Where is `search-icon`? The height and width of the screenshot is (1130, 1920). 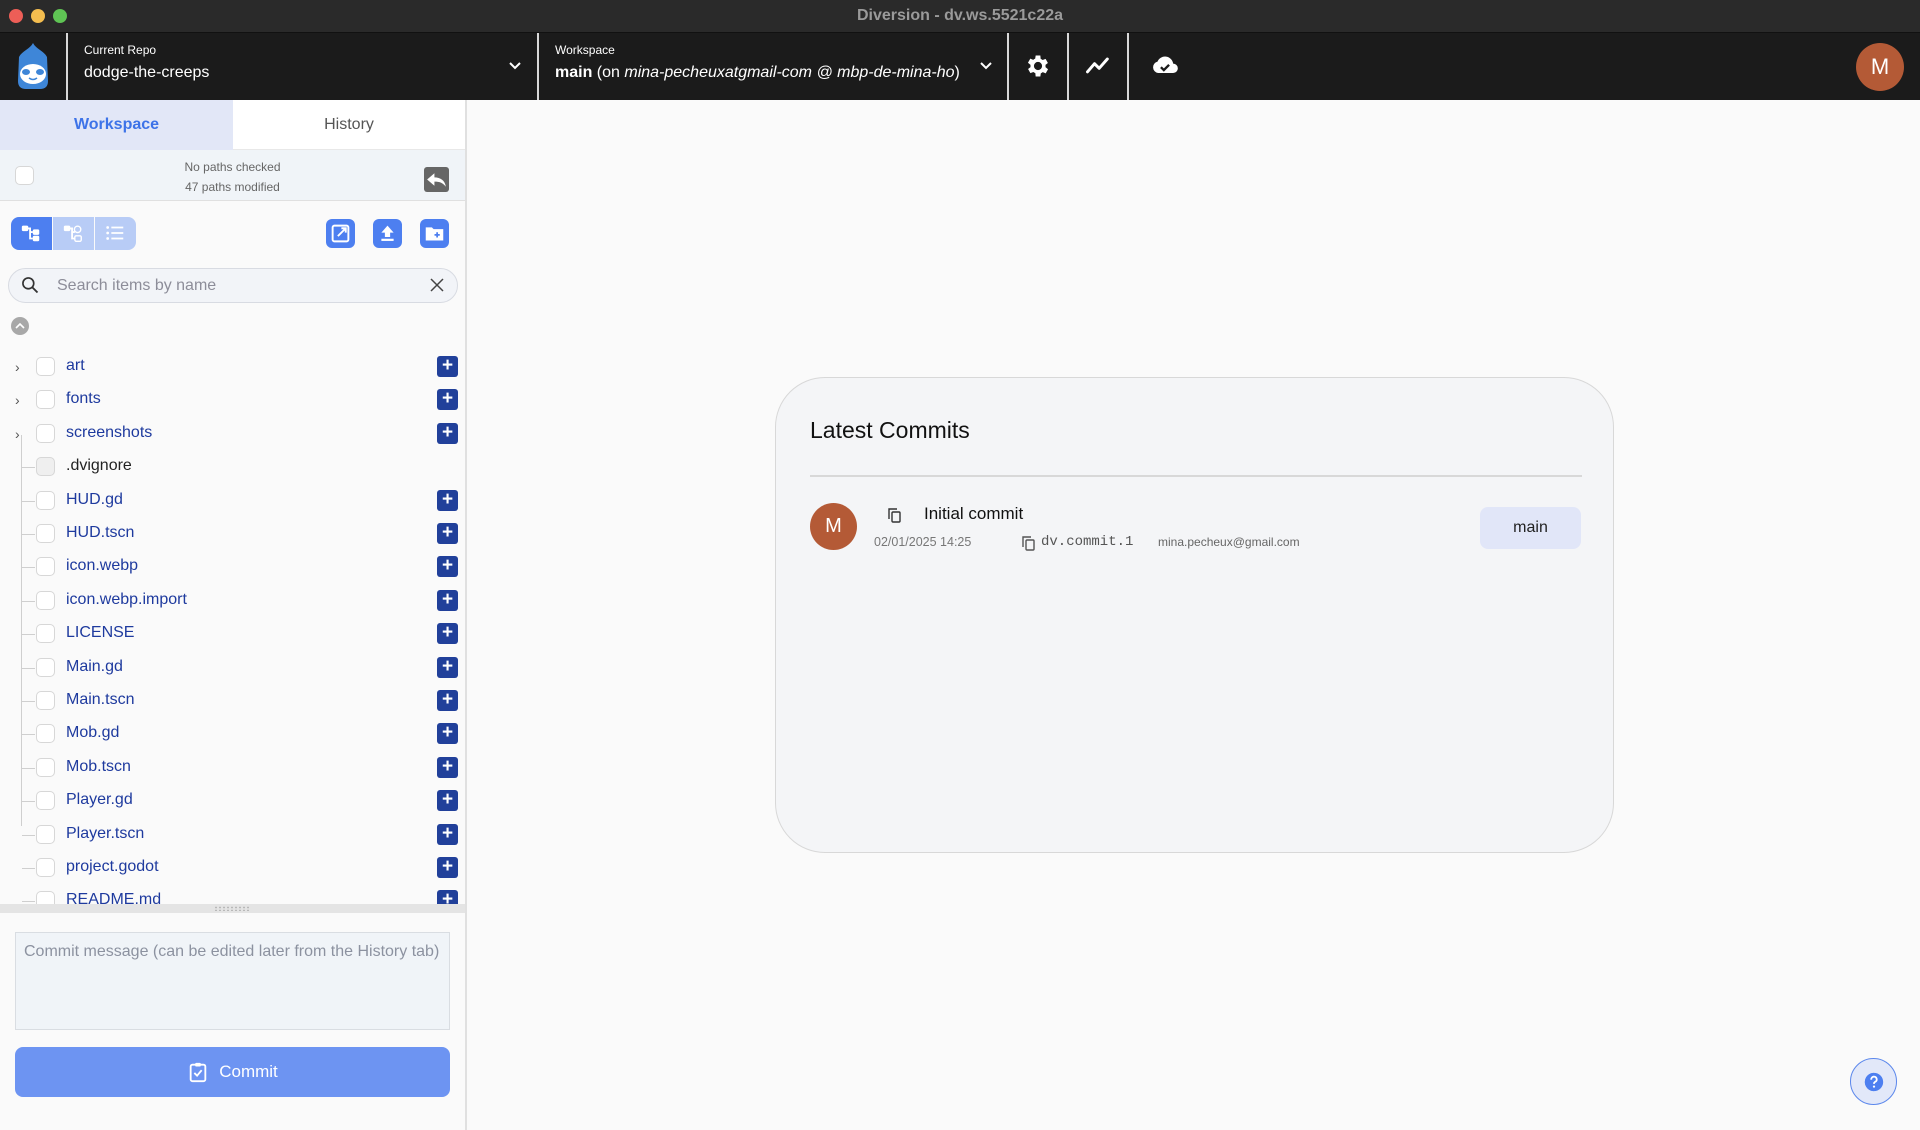
search-icon is located at coordinates (30, 285).